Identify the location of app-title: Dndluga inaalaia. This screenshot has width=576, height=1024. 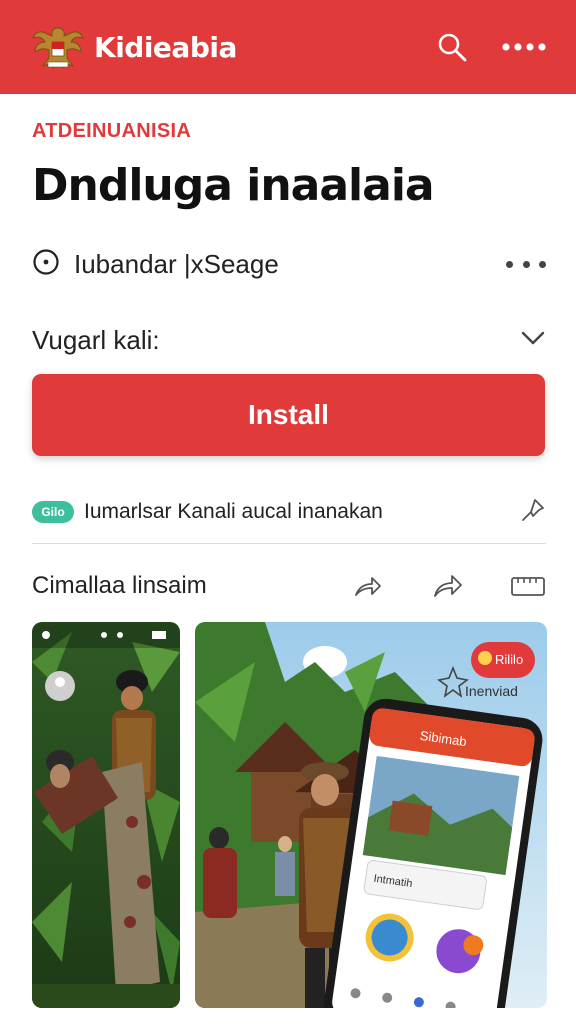
(233, 185).